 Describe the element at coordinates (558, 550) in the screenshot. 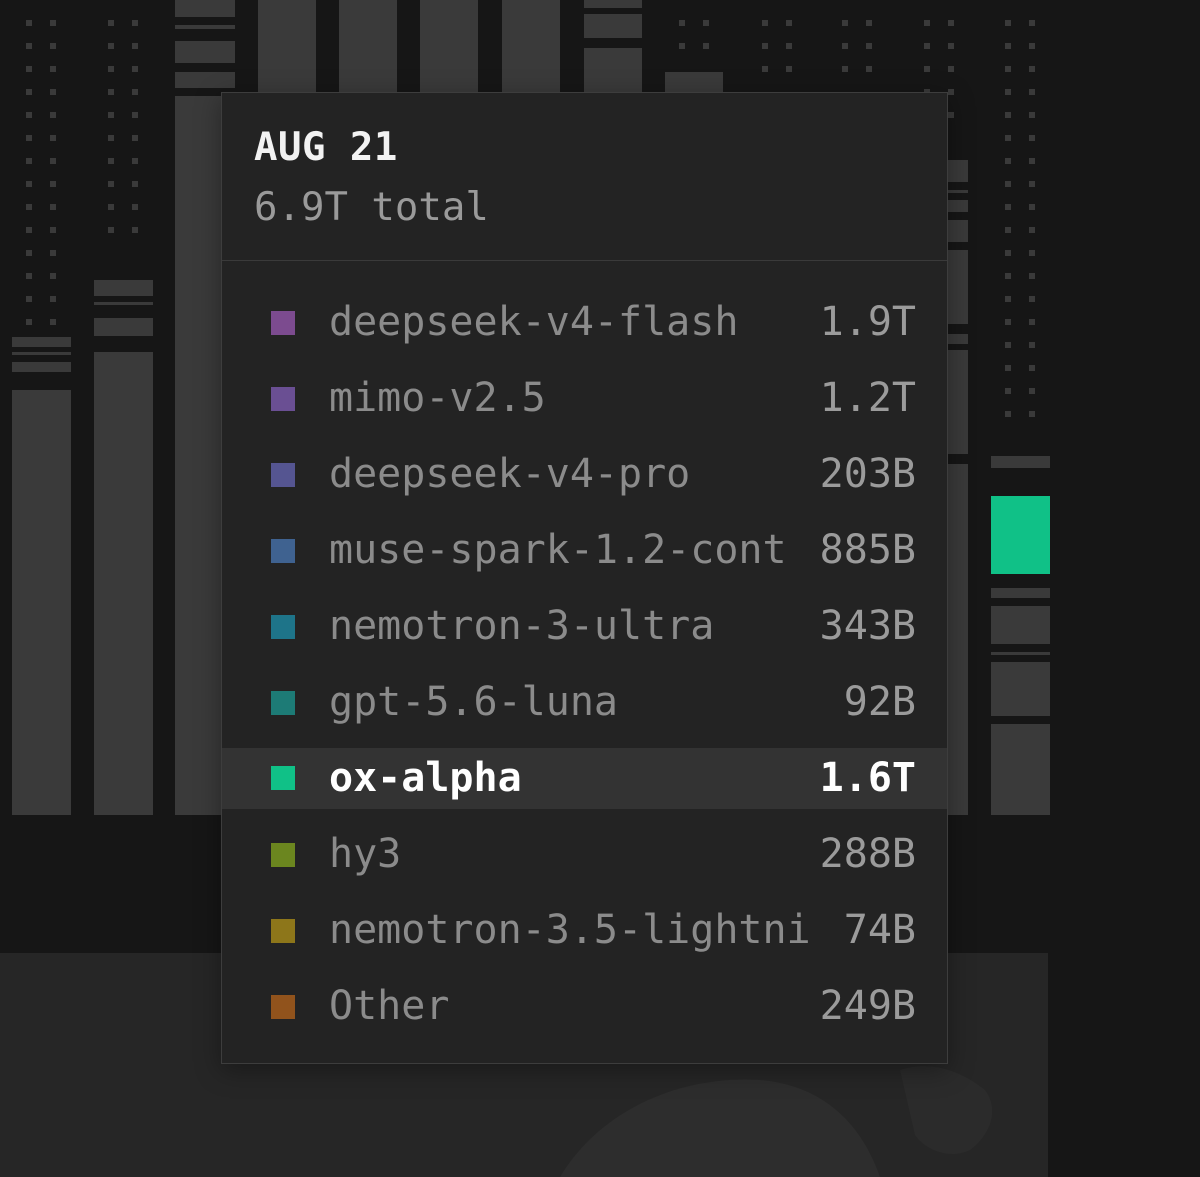

I see `series-name: muse-spark-1.2-cont` at that location.